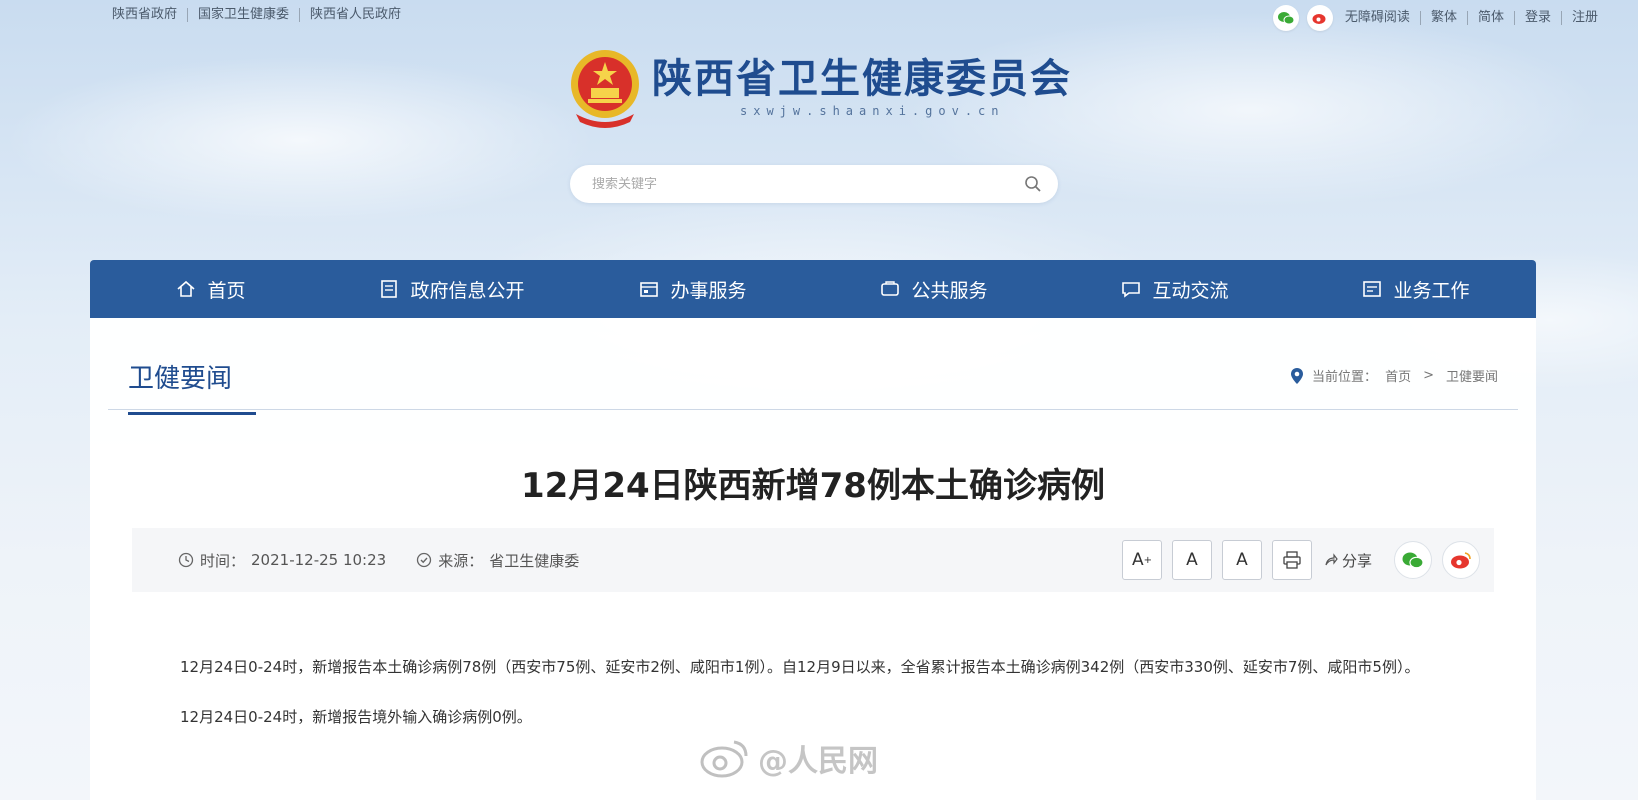 This screenshot has width=1638, height=800. Describe the element at coordinates (1380, 18) in the screenshot. I see `accessibility-link: 无障碍阅读` at that location.